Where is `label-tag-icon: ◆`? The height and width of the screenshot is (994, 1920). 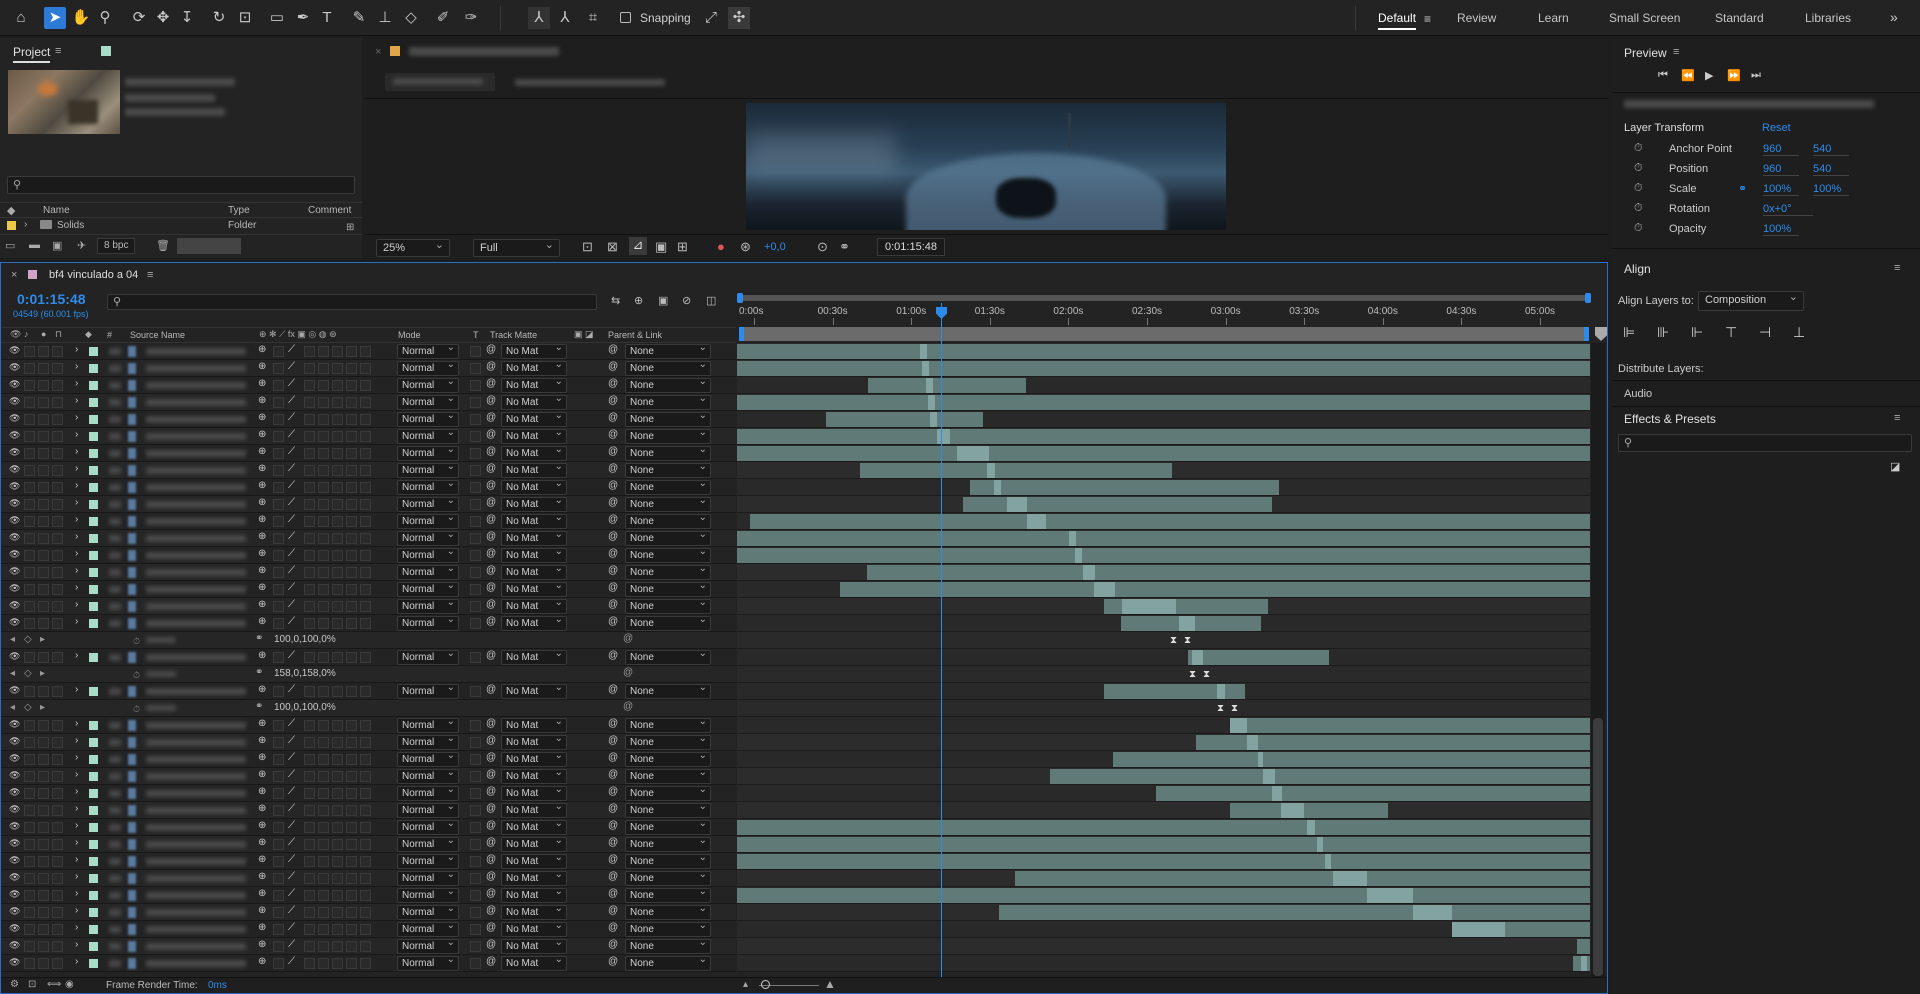
label-tag-icon: ◆ is located at coordinates (88, 334).